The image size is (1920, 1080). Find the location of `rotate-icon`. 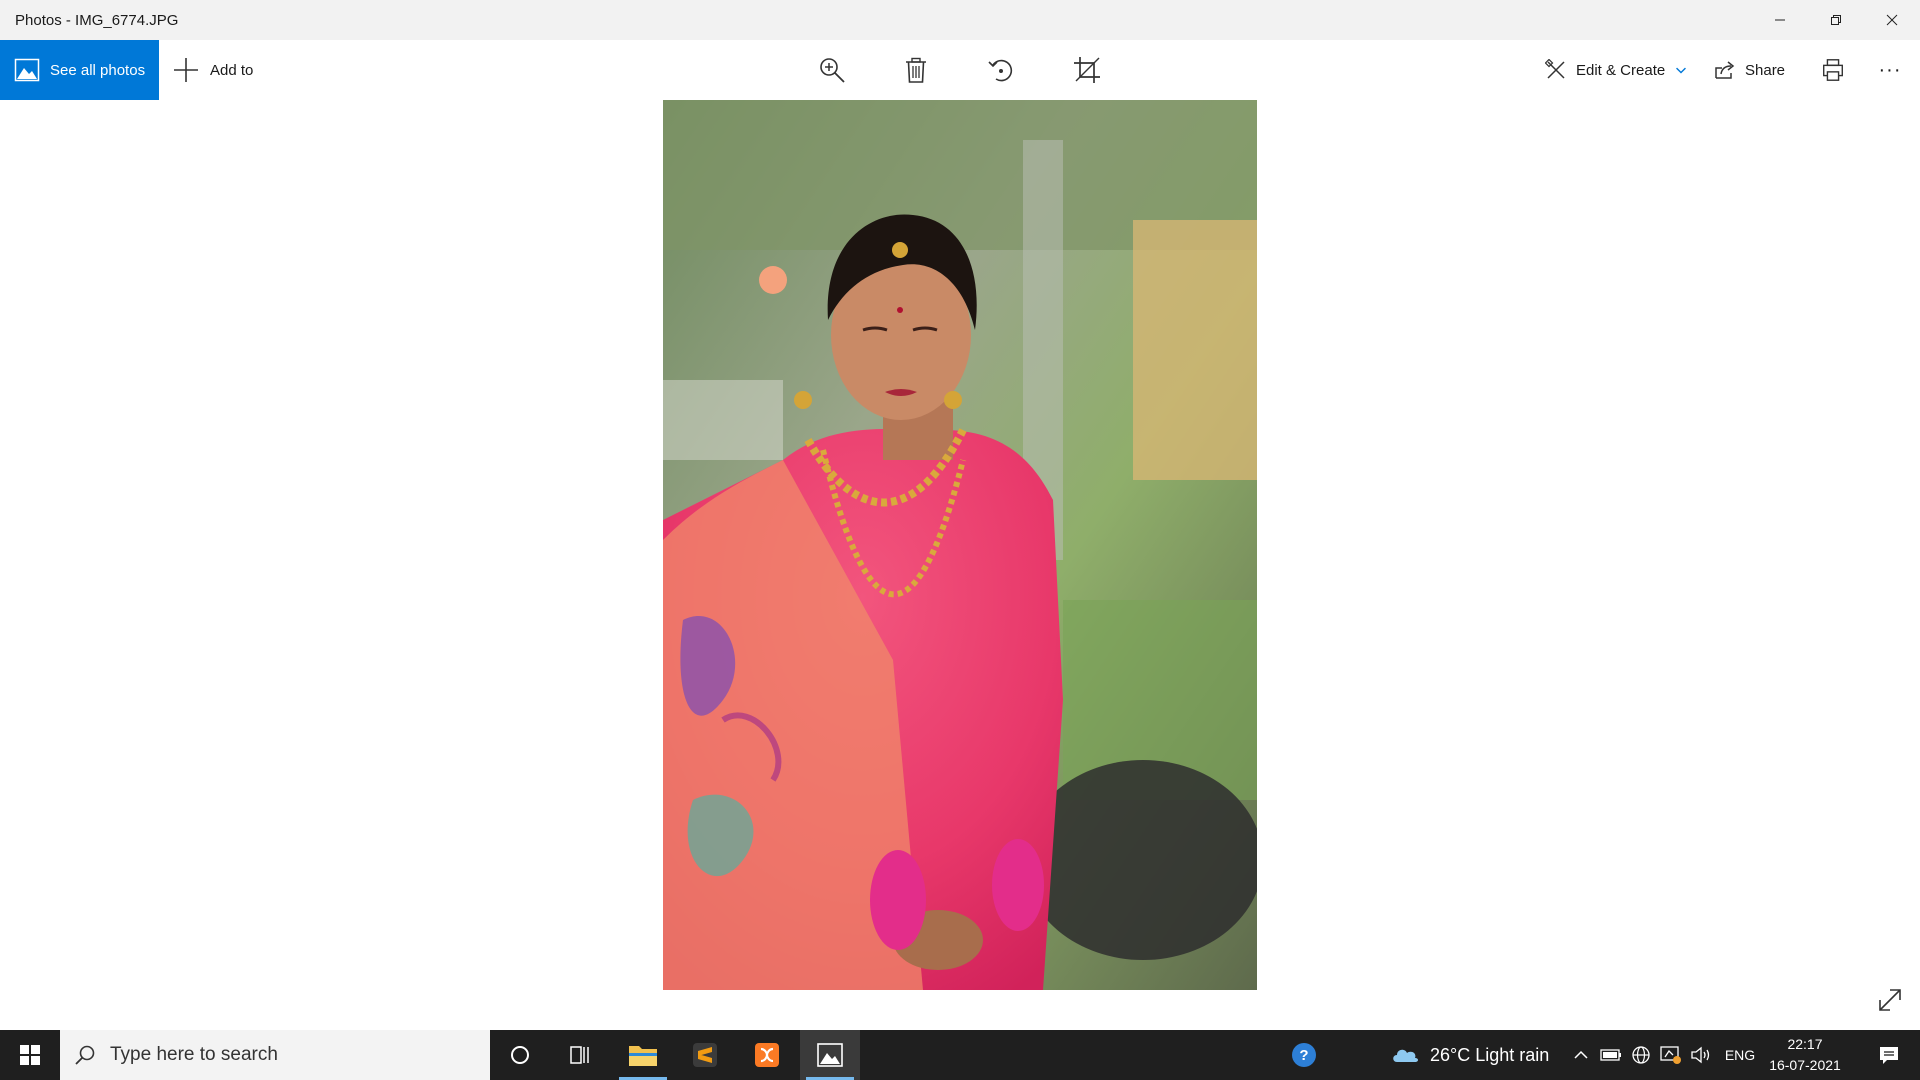

rotate-icon is located at coordinates (1000, 70).